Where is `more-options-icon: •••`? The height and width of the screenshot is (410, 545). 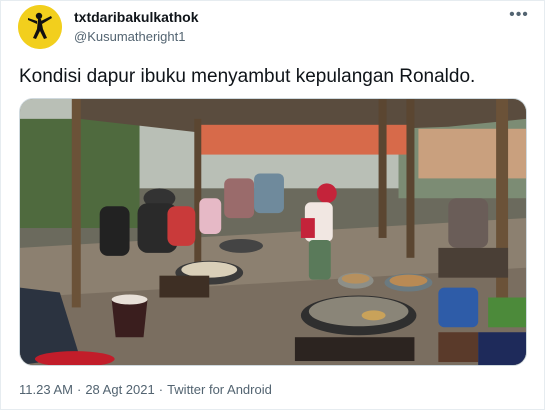
more-options-icon: ••• is located at coordinates (519, 16).